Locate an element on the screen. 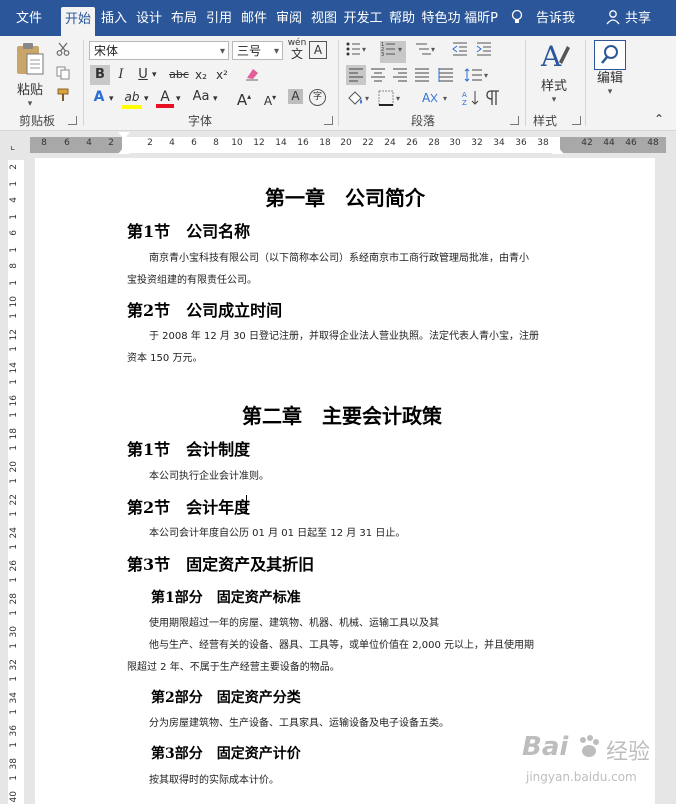 This screenshot has width=676, height=804. borders-icon: ▾ is located at coordinates (391, 101).